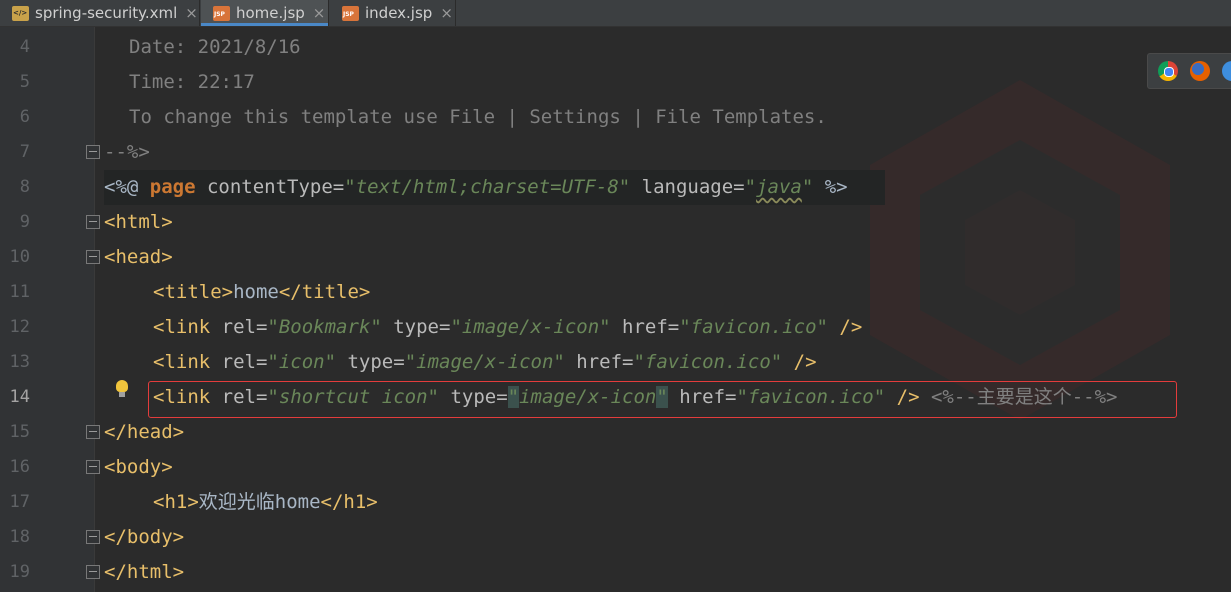  What do you see at coordinates (138, 257) in the screenshot?
I see `code-line-10: <head>` at bounding box center [138, 257].